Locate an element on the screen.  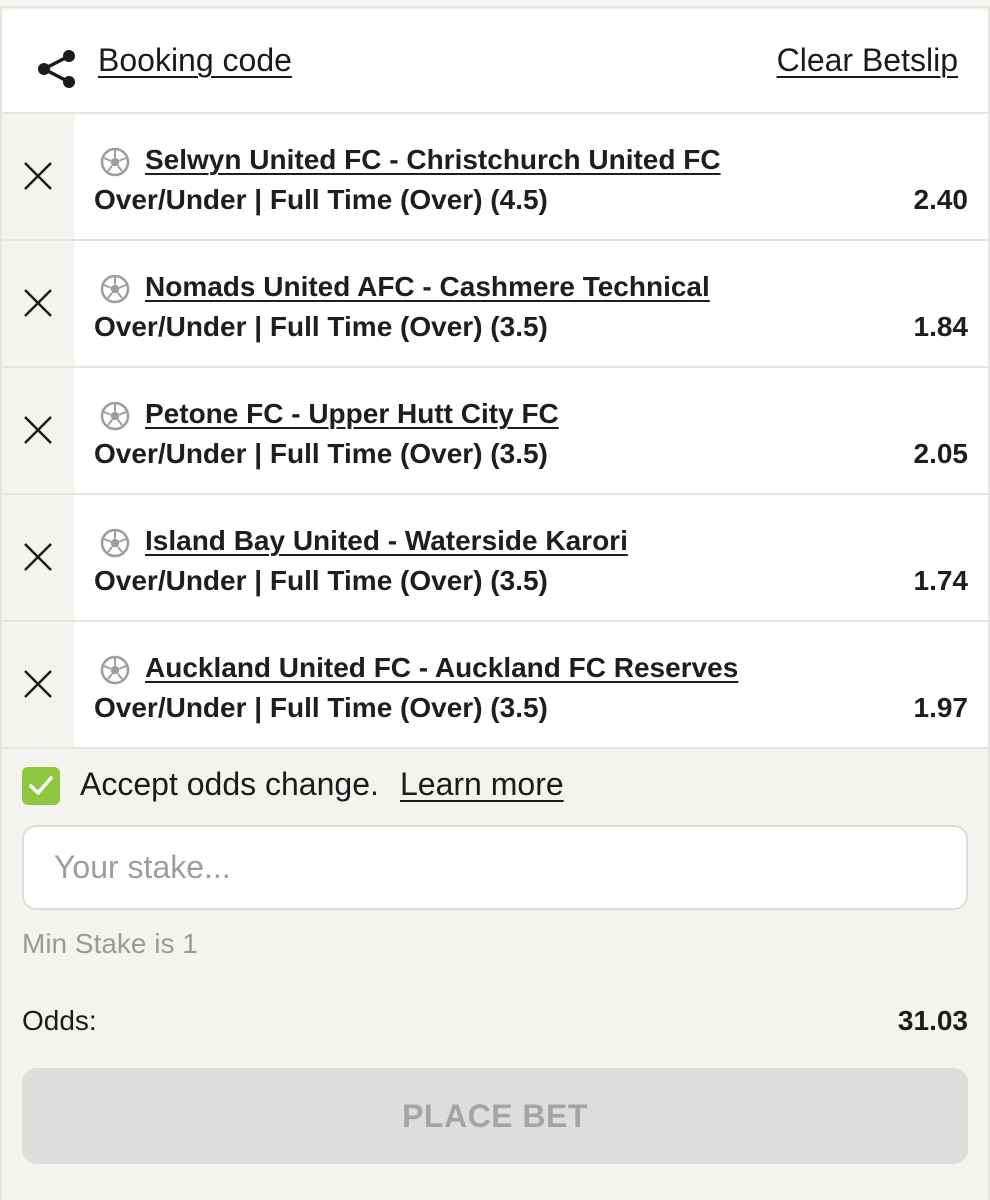
match-name-link: Island Bay United - Waterside Karori is located at coordinates (386, 541).